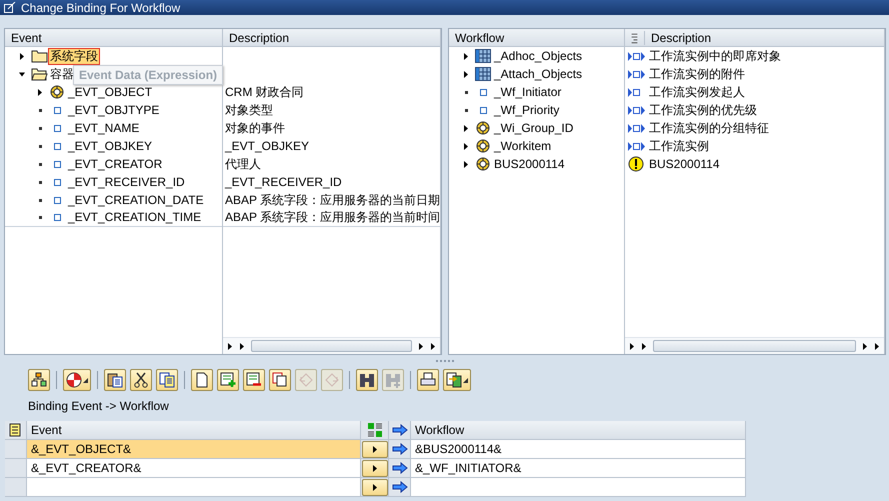 The width and height of the screenshot is (889, 501). I want to click on table-settings-icon, so click(15, 430).